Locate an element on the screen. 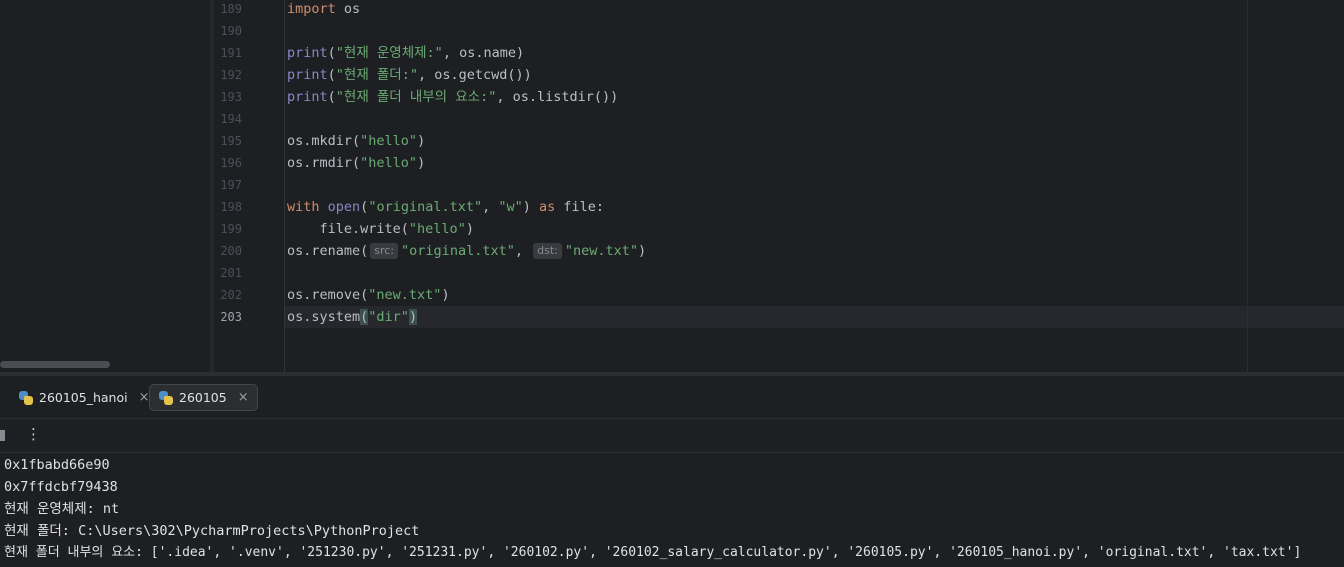 Image resolution: width=1344 pixels, height=567 pixels. line-number: 196 is located at coordinates (231, 163).